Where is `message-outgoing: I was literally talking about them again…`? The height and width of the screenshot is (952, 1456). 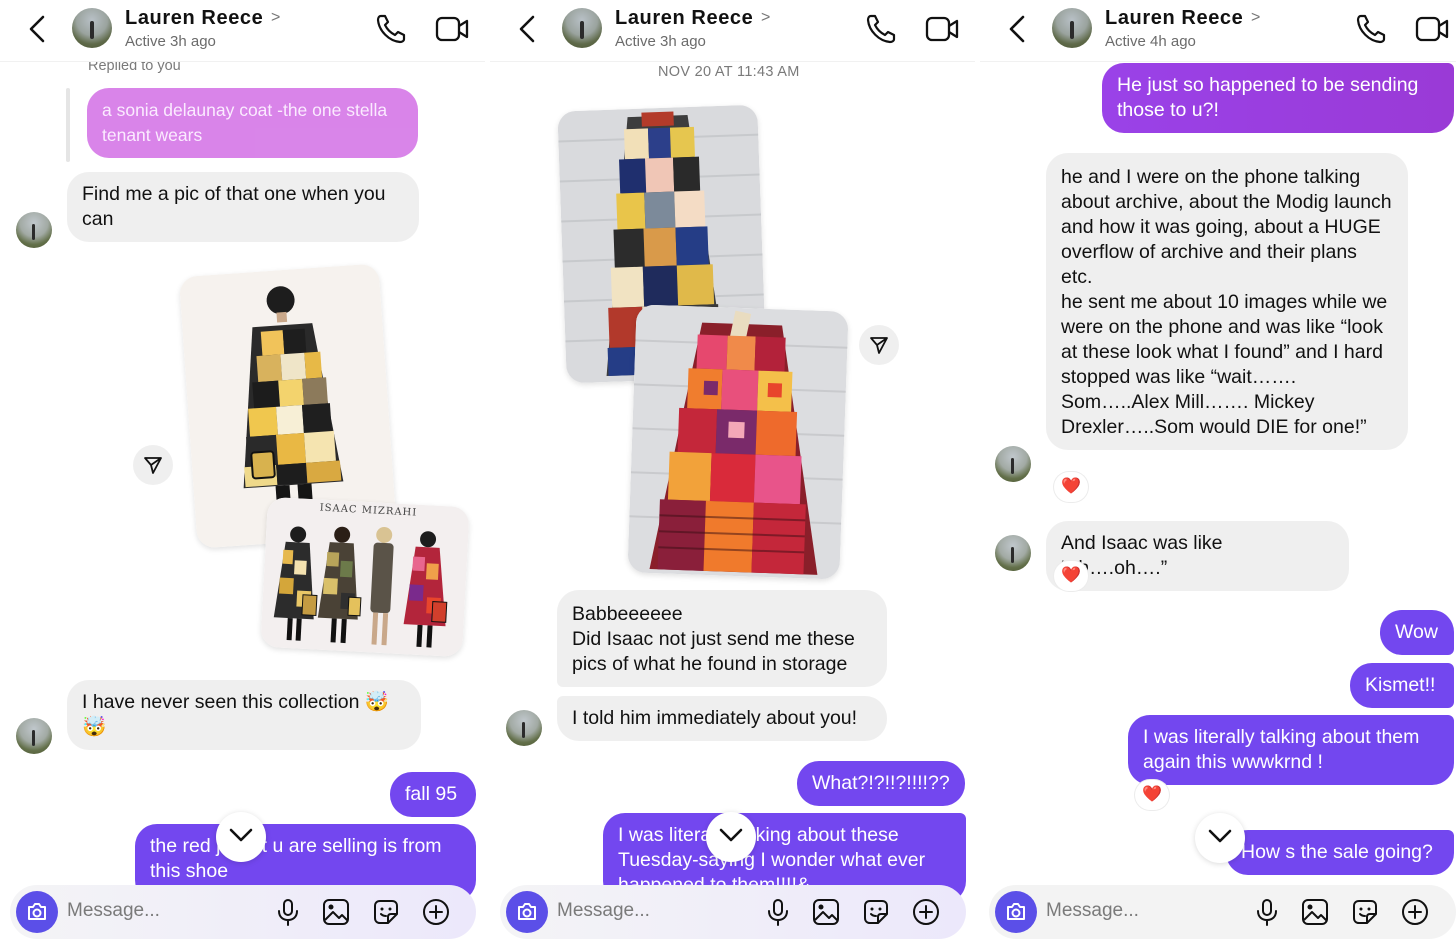
message-outgoing: I was literally talking about them again… is located at coordinates (1291, 750).